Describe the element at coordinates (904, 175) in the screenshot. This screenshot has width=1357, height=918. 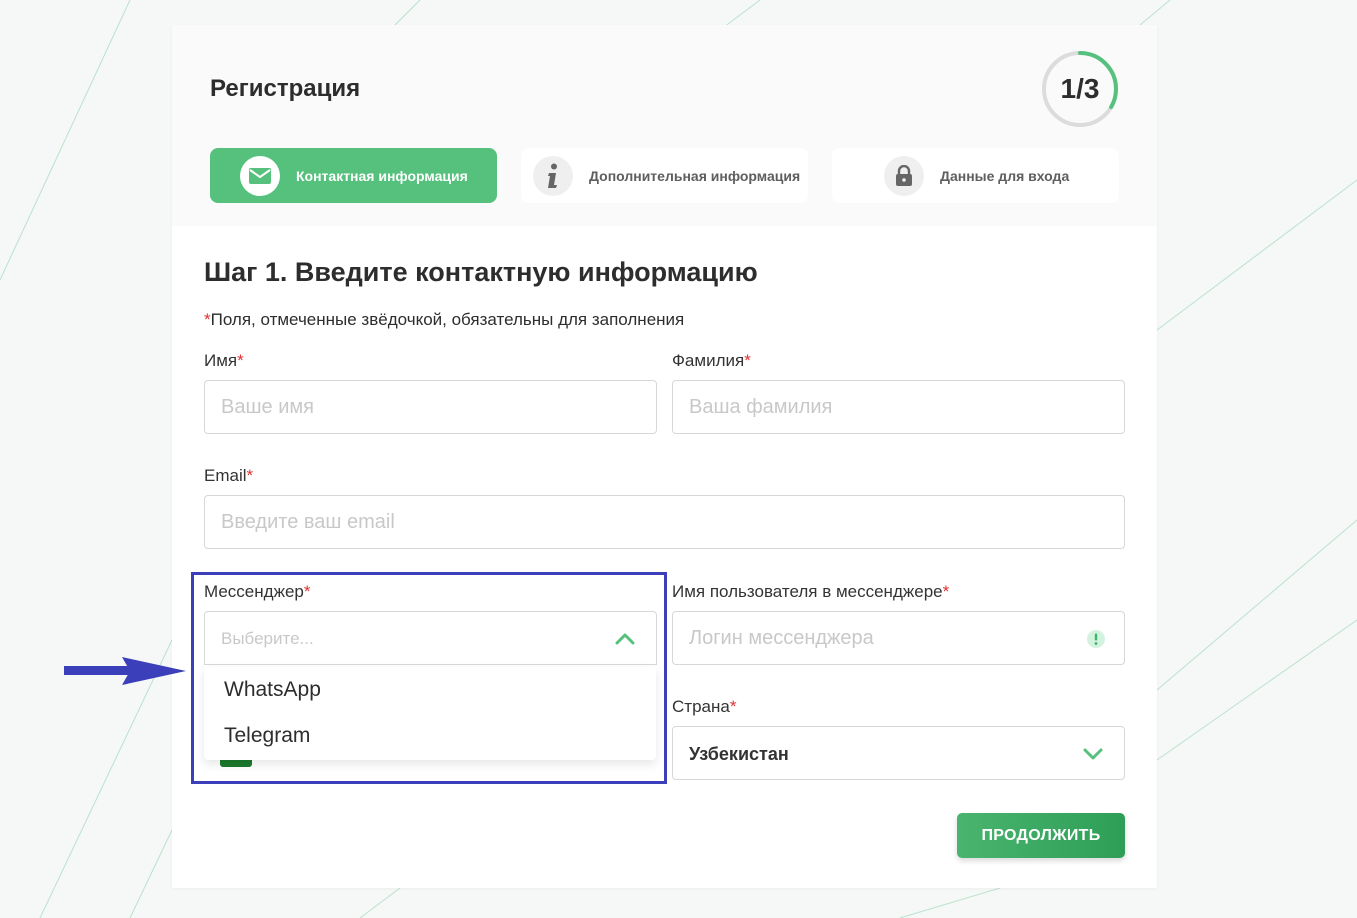
I see `lock-icon` at that location.